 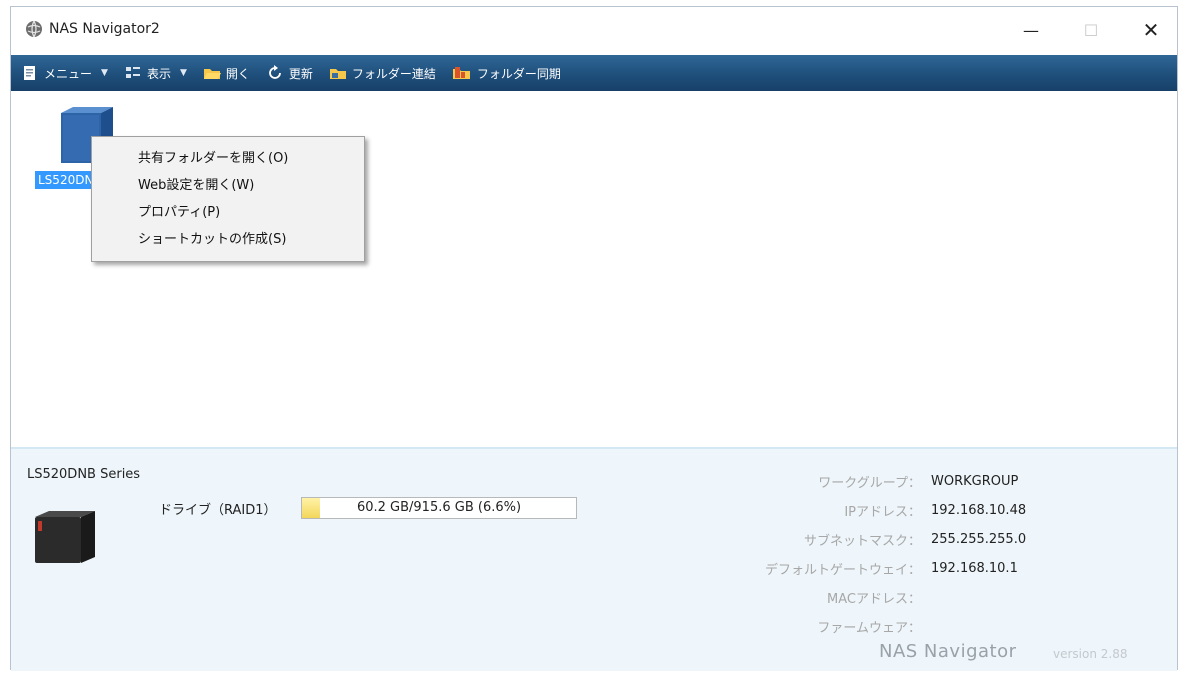 What do you see at coordinates (979, 539) in the screenshot?
I see `property-value: 255.255.255.0` at bounding box center [979, 539].